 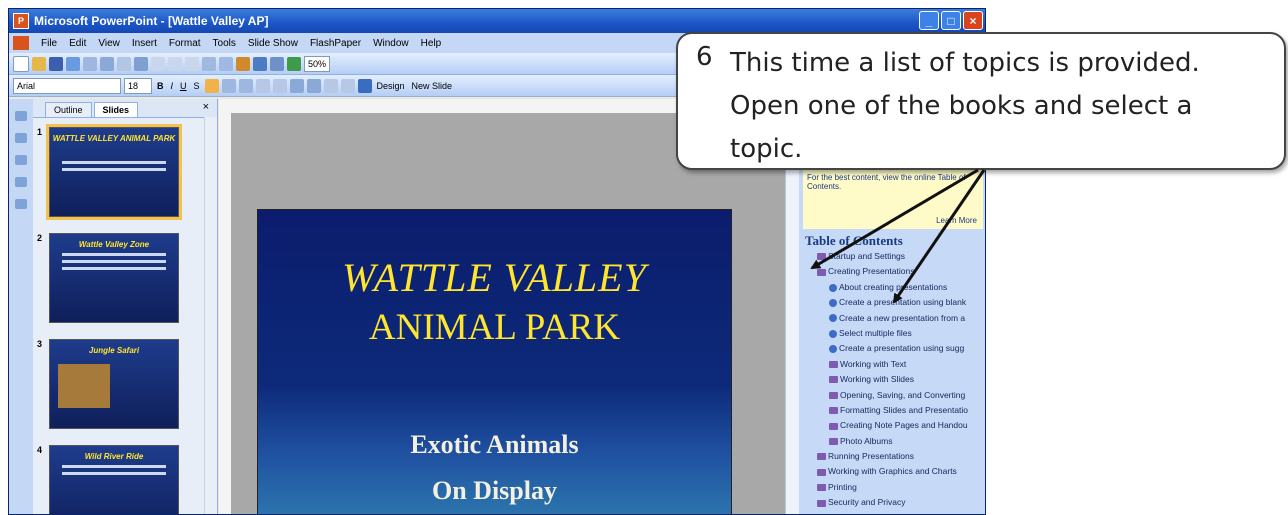 What do you see at coordinates (894, 487) in the screenshot?
I see `toc-item: Printing` at bounding box center [894, 487].